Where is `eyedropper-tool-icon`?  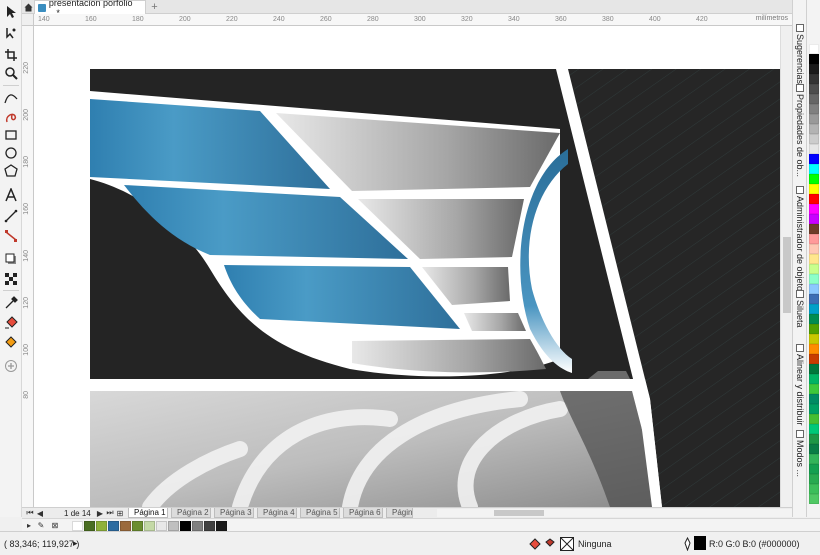 eyedropper-tool-icon is located at coordinates (11, 303).